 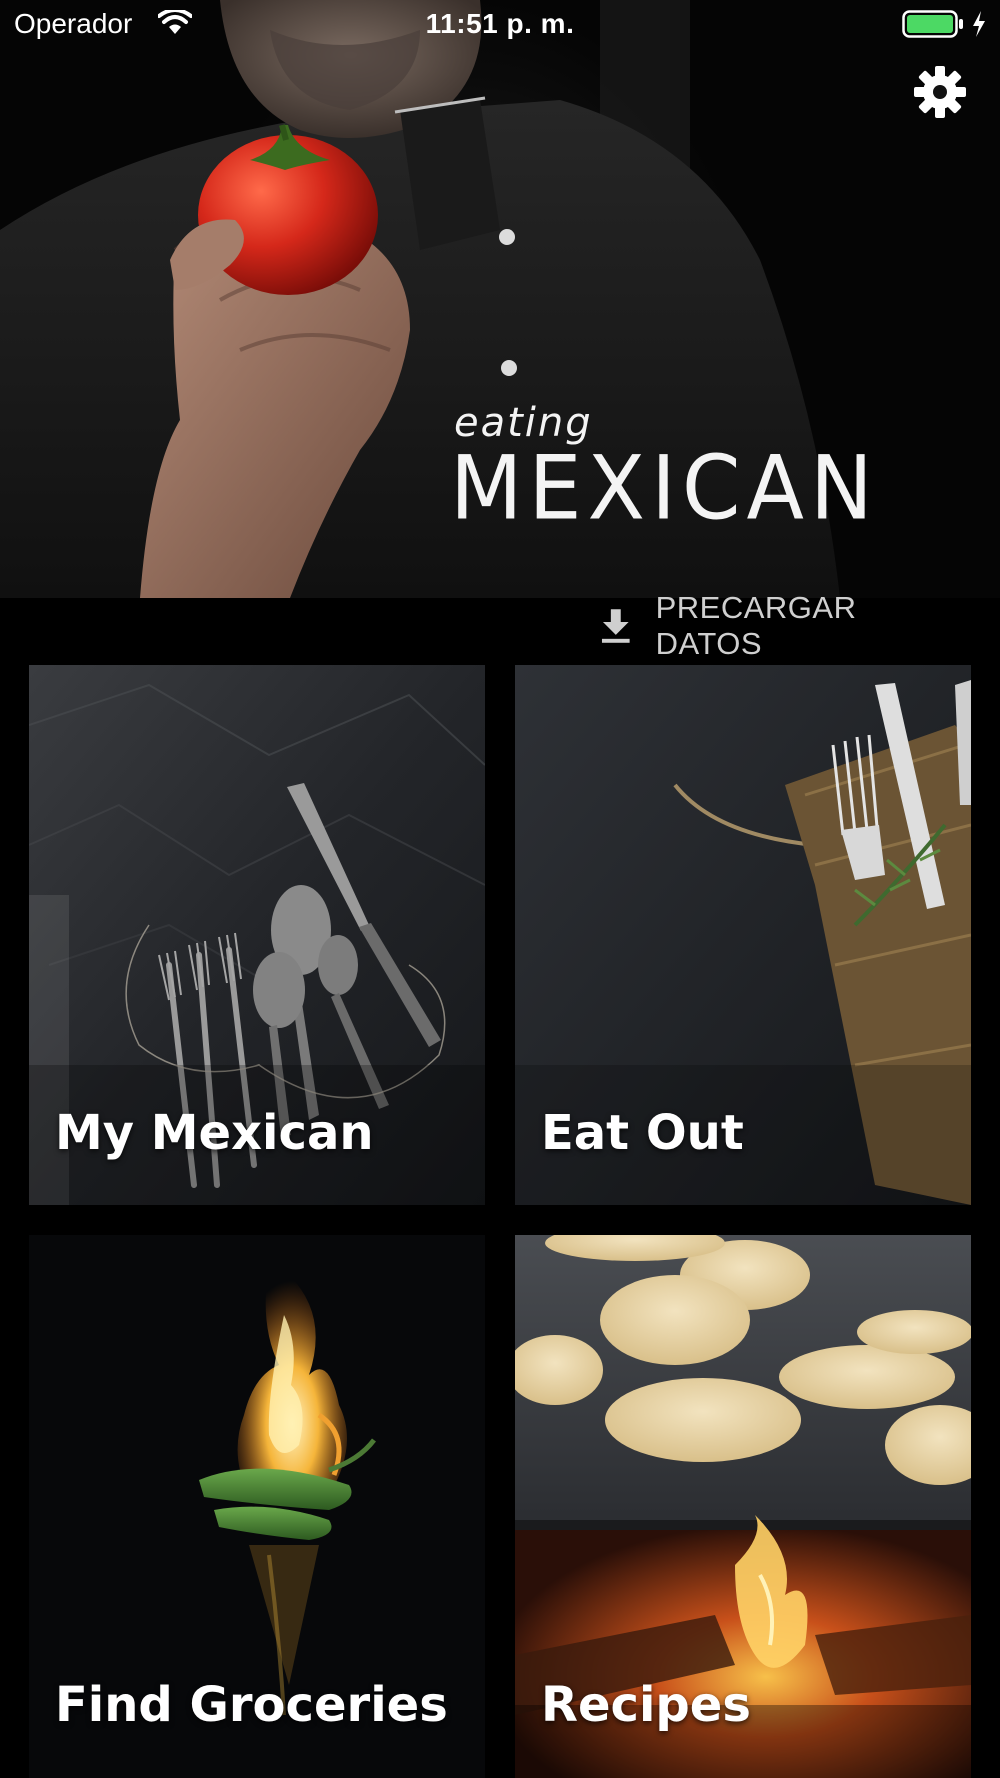 What do you see at coordinates (257, 1506) in the screenshot?
I see `tile-find-groceries: Find Groceries` at bounding box center [257, 1506].